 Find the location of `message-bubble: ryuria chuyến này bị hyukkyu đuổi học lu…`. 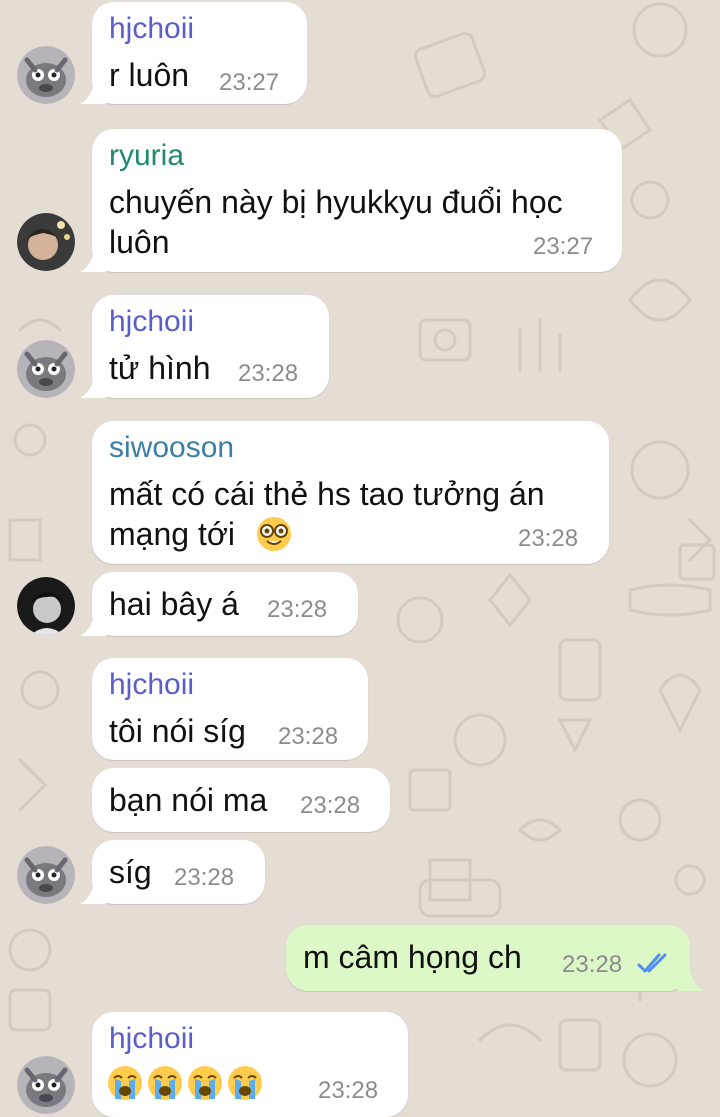

message-bubble: ryuria chuyến này bị hyukkyu đuổi học lu… is located at coordinates (357, 200).